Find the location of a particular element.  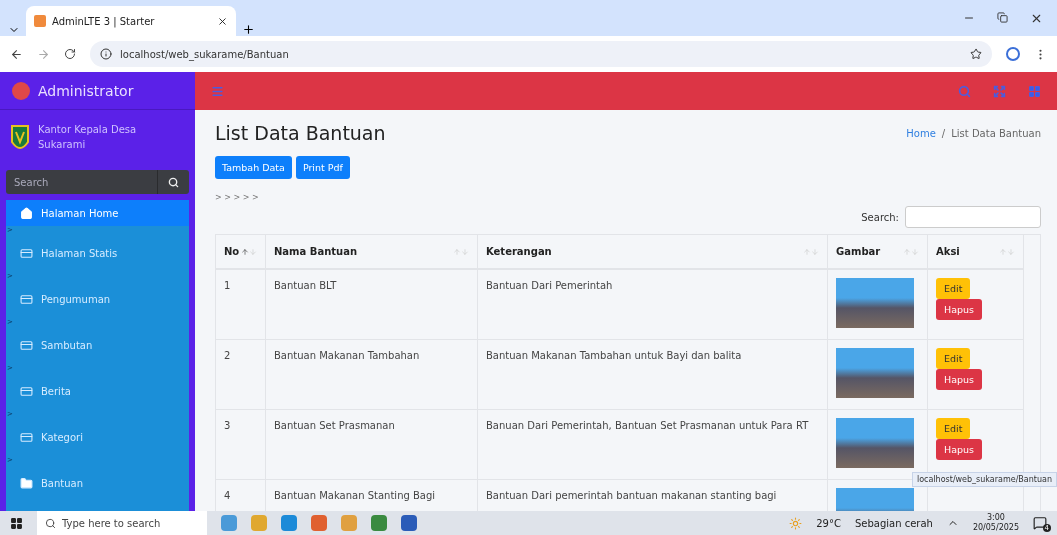

browser-tab: AdminLTE 3 | Starter is located at coordinates (131, 21).